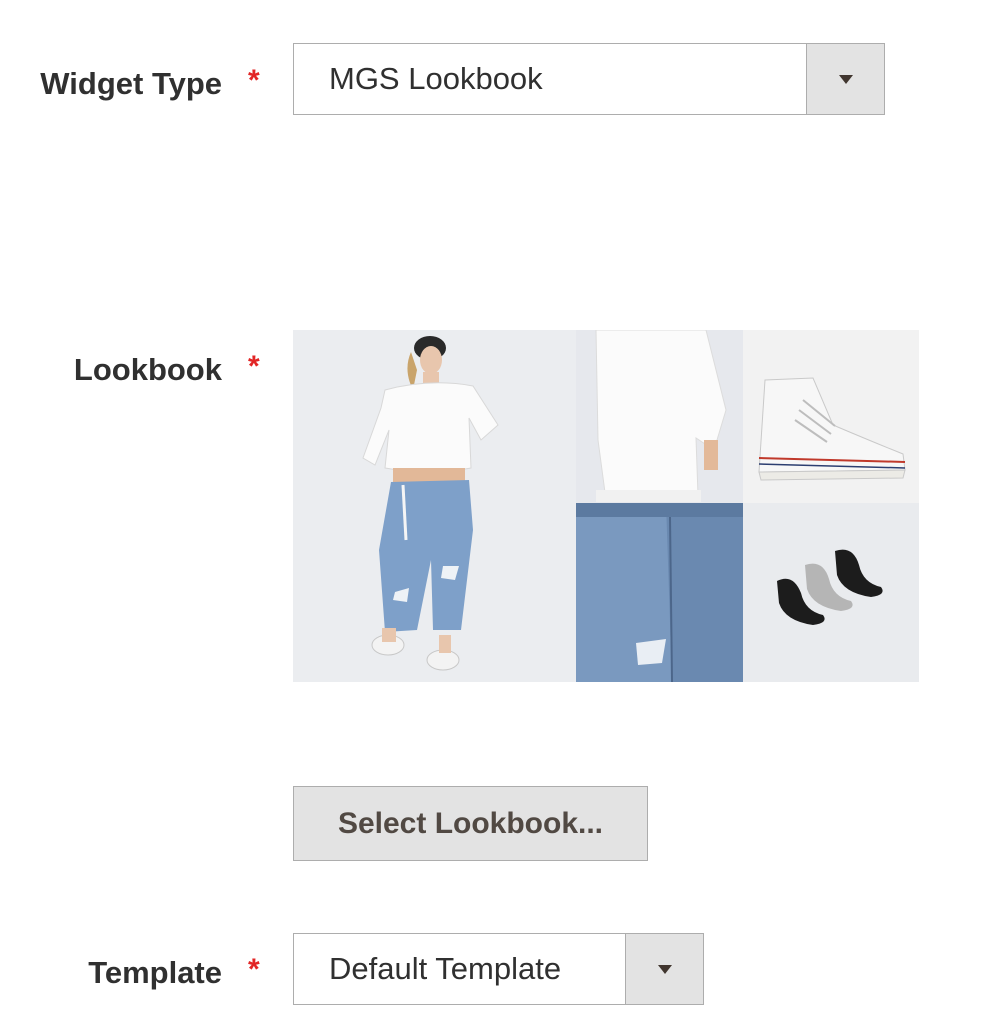  I want to click on template-dropdown-button, so click(664, 969).